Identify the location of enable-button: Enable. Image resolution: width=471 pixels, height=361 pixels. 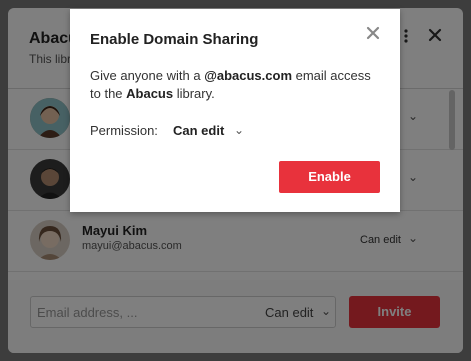
(329, 177).